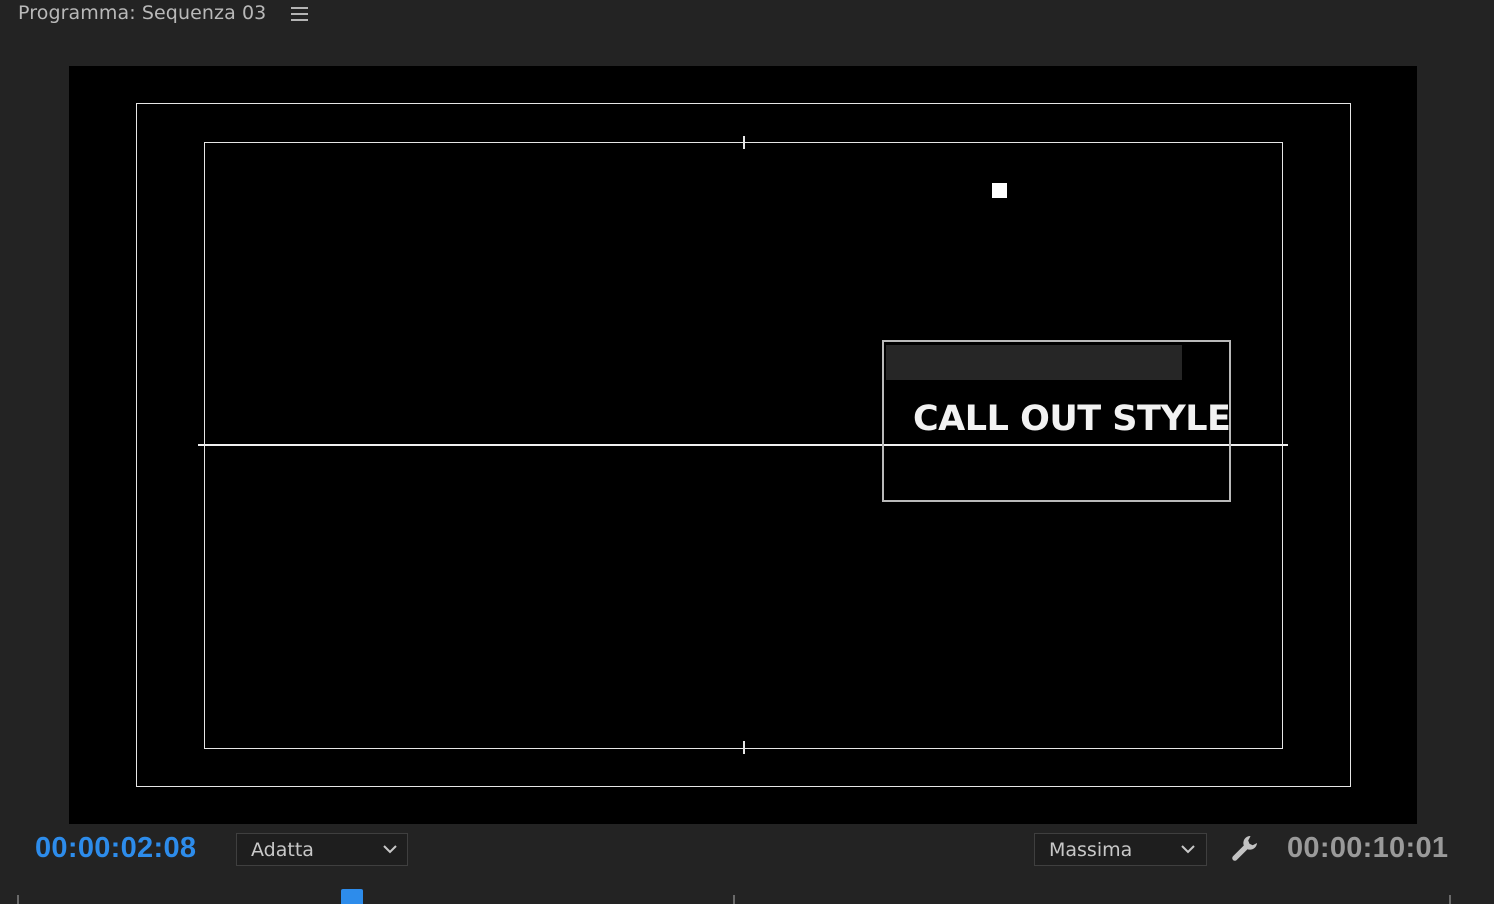 The width and height of the screenshot is (1494, 904). Describe the element at coordinates (142, 13) in the screenshot. I see `panel-title: Programma: Sequenza 03` at that location.